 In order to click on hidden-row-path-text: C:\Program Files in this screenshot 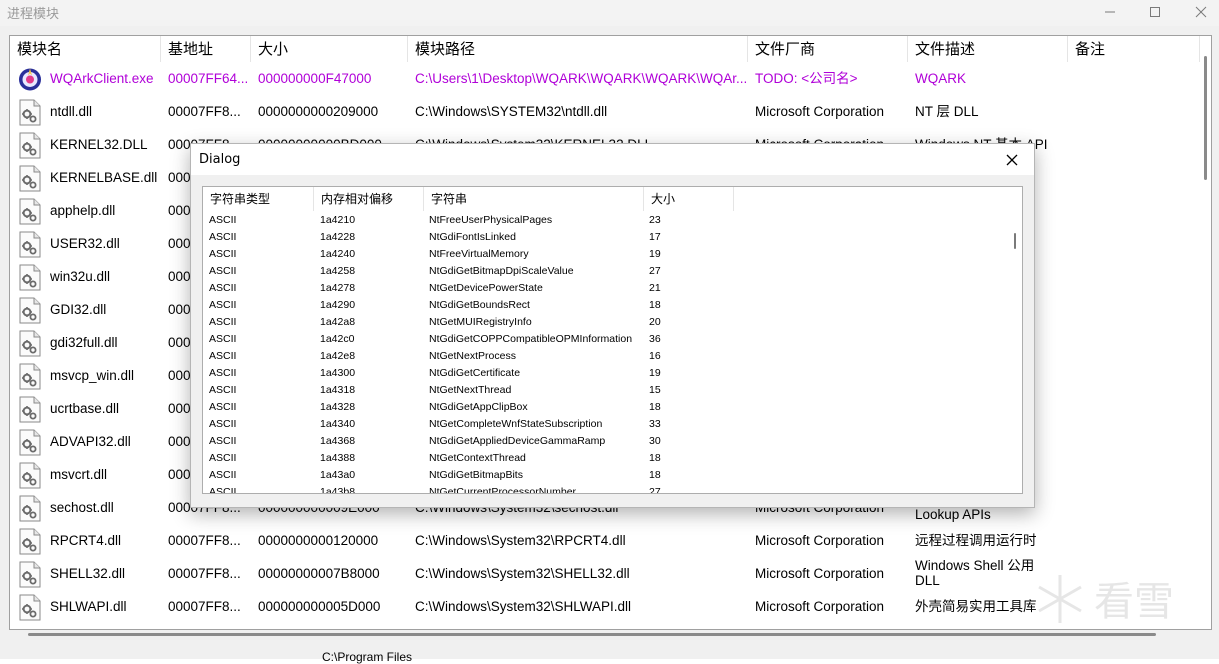, I will do `click(367, 657)`.